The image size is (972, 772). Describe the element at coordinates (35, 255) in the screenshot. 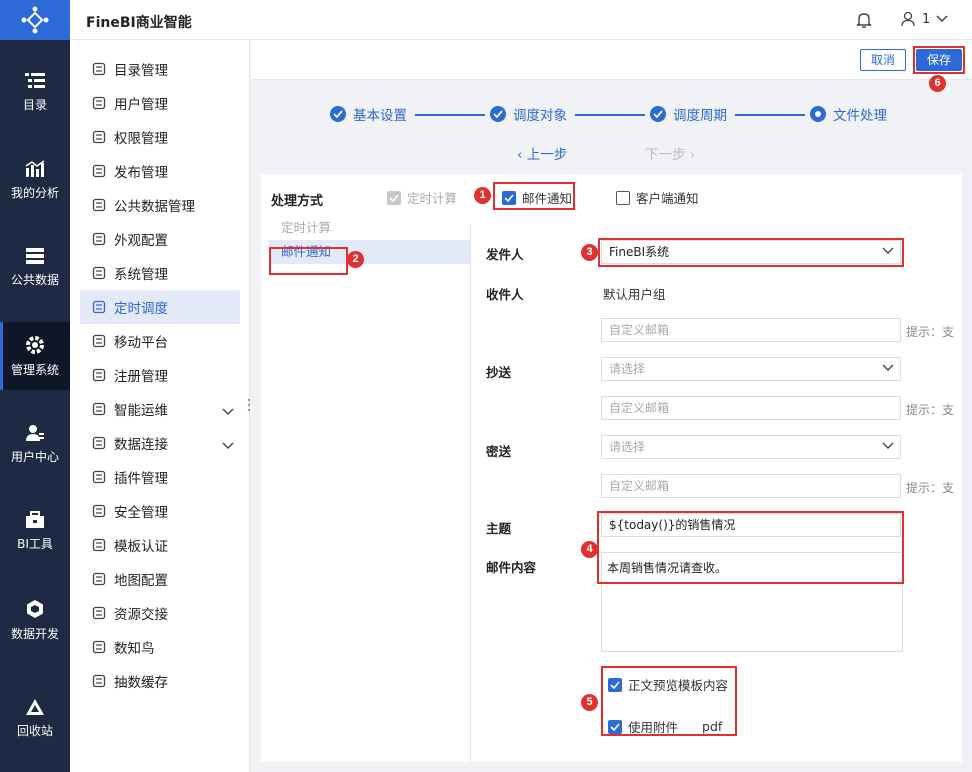

I see `public-data-icon` at that location.